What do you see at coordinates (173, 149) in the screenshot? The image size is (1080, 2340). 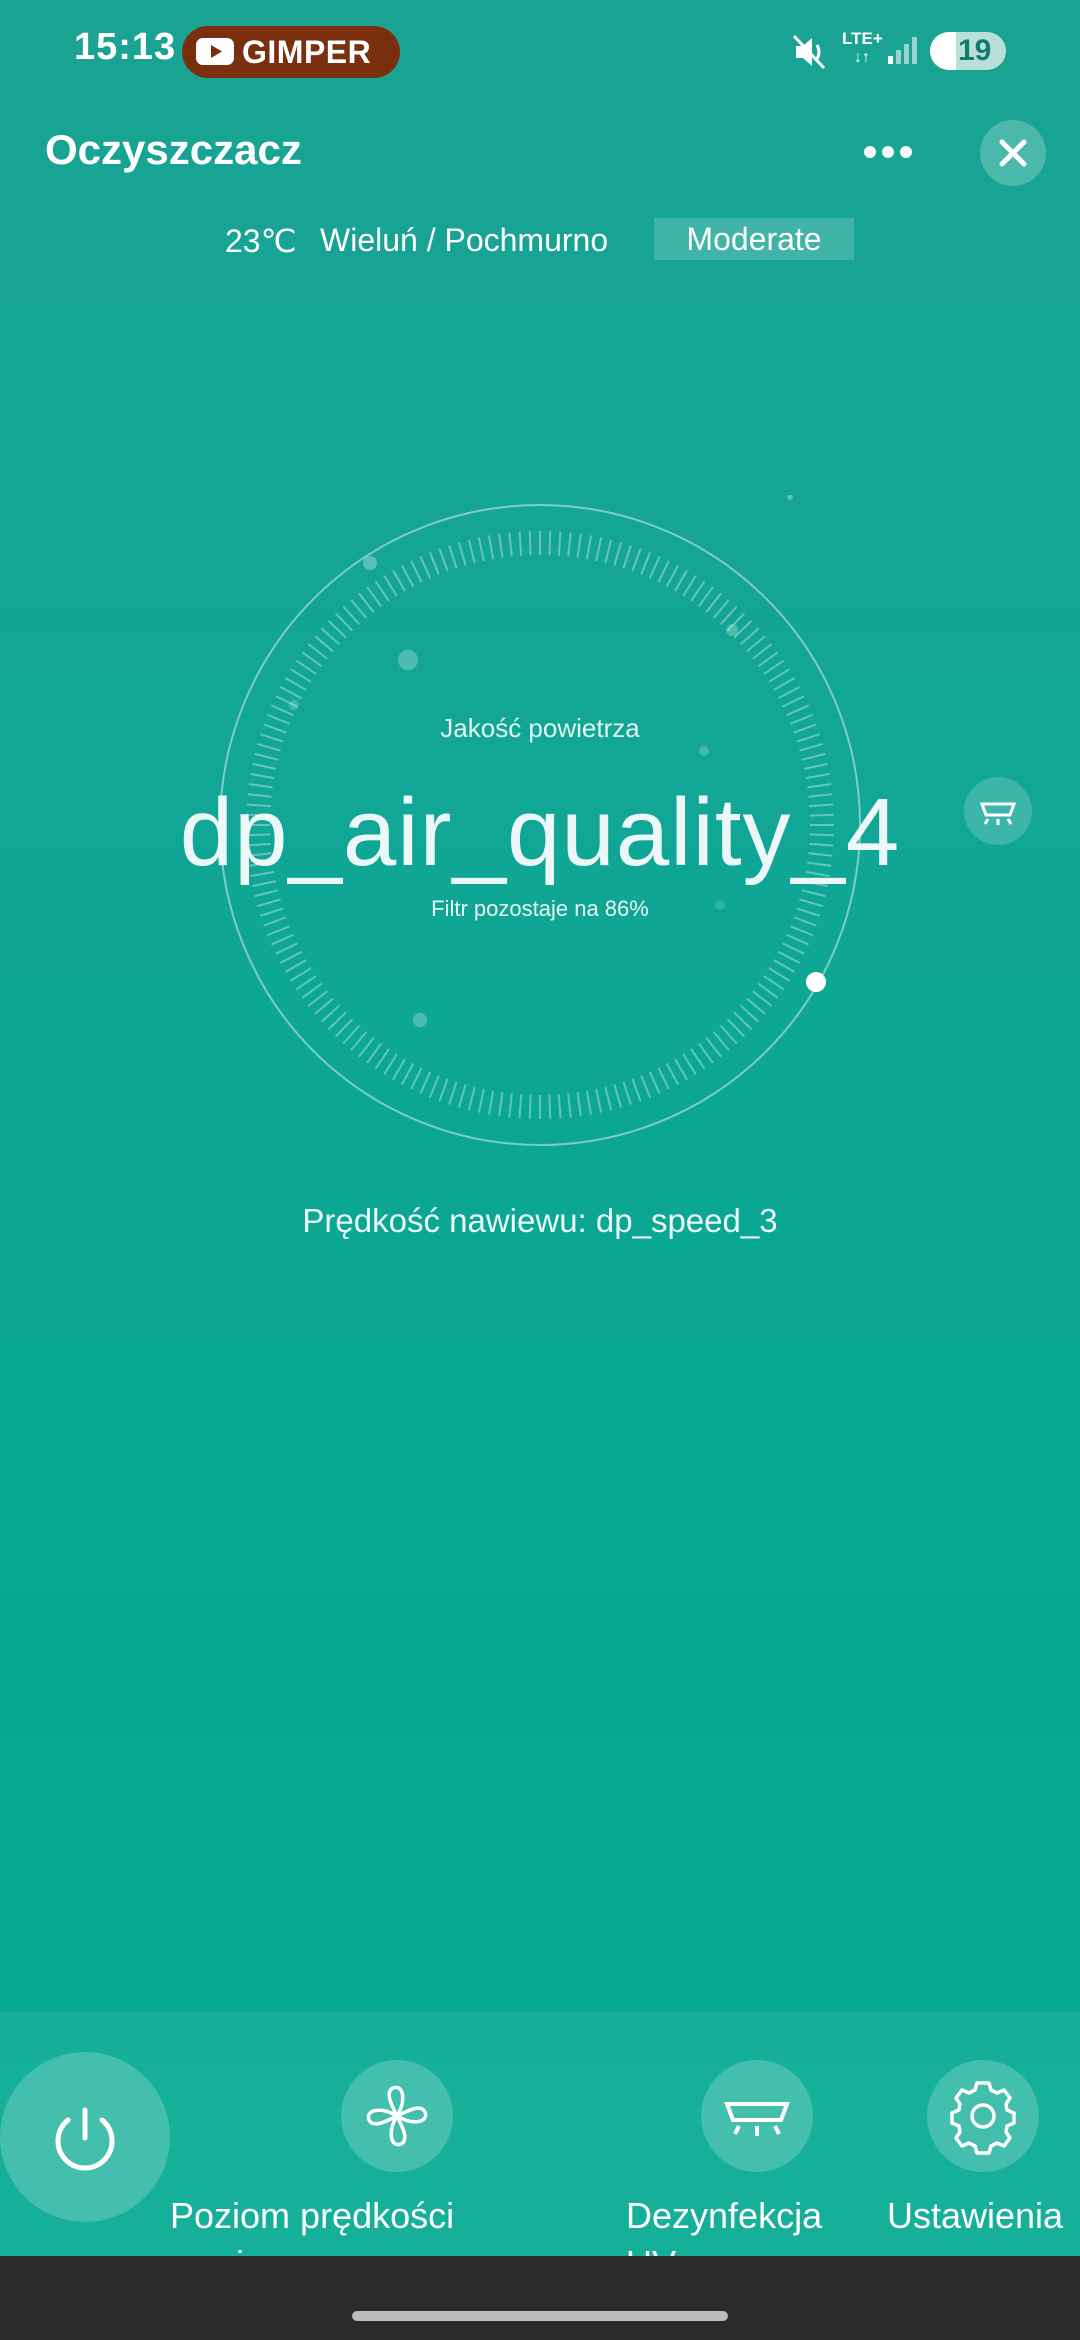 I see `page-title: Oczyszczacz` at bounding box center [173, 149].